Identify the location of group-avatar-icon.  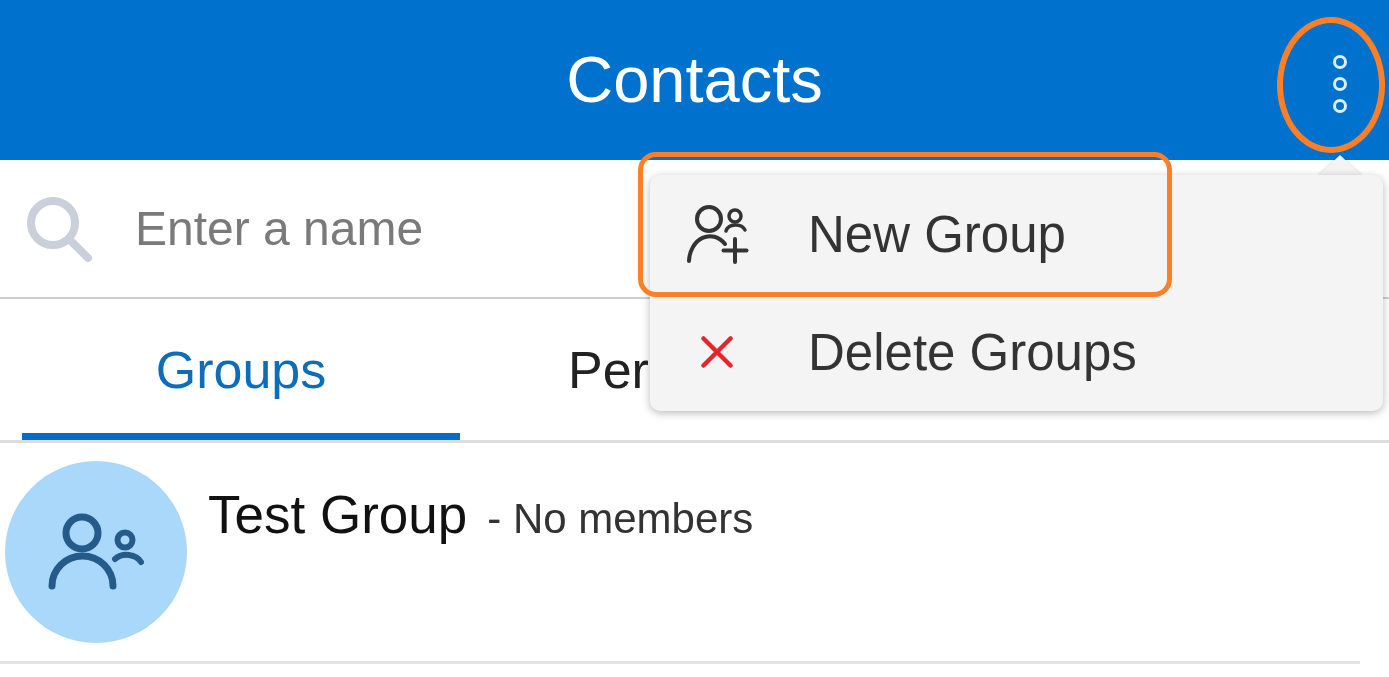
(96, 552).